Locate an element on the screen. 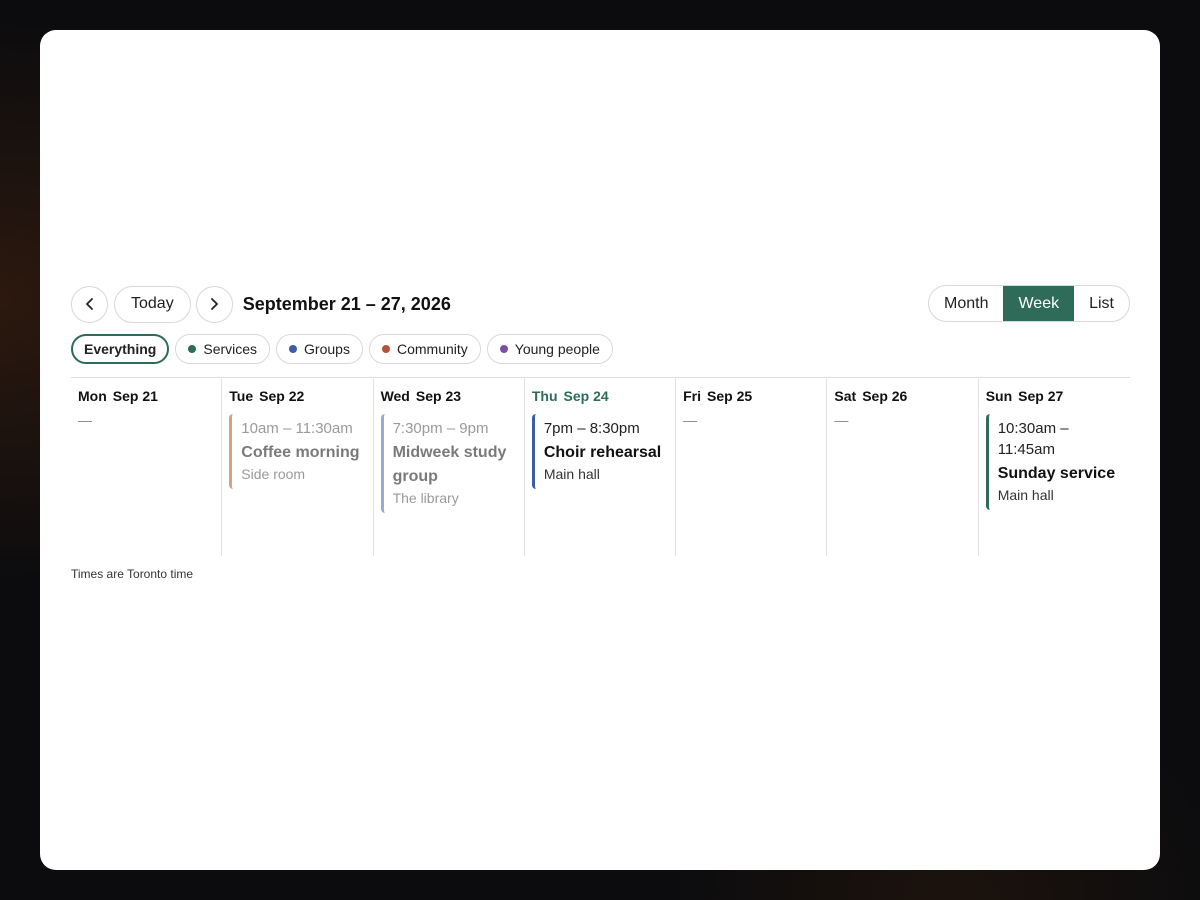 This screenshot has width=1200, height=900. today-button: Today is located at coordinates (152, 304).